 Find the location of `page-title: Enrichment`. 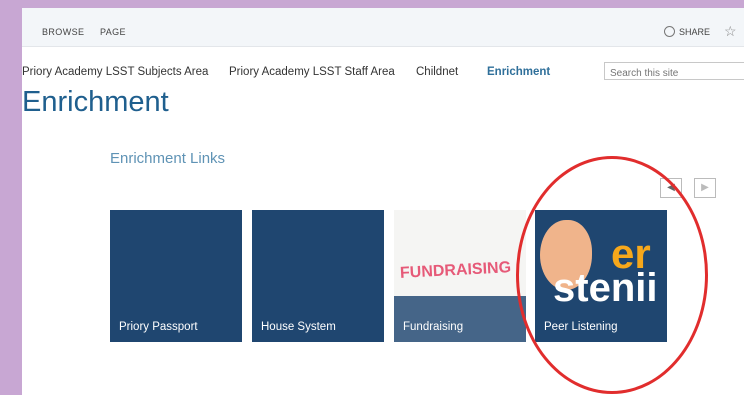

page-title: Enrichment is located at coordinates (95, 102).